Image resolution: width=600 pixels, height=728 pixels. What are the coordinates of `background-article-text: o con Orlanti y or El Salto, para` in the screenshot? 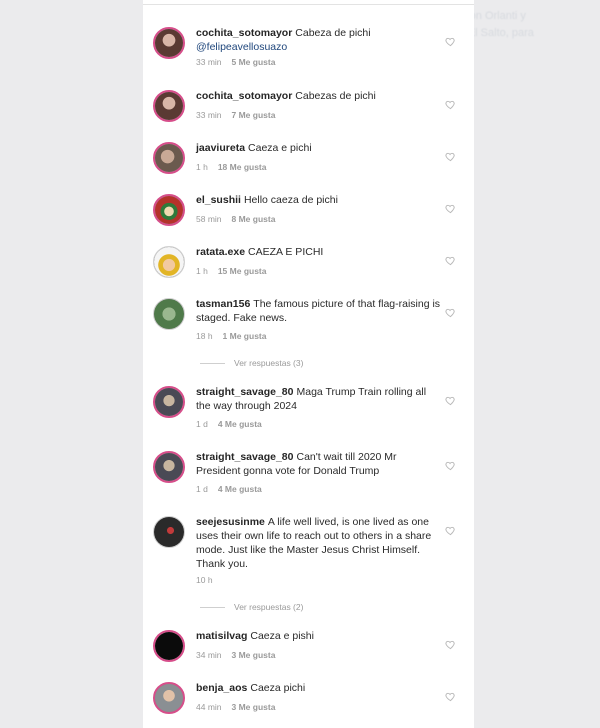 It's located at (525, 33).